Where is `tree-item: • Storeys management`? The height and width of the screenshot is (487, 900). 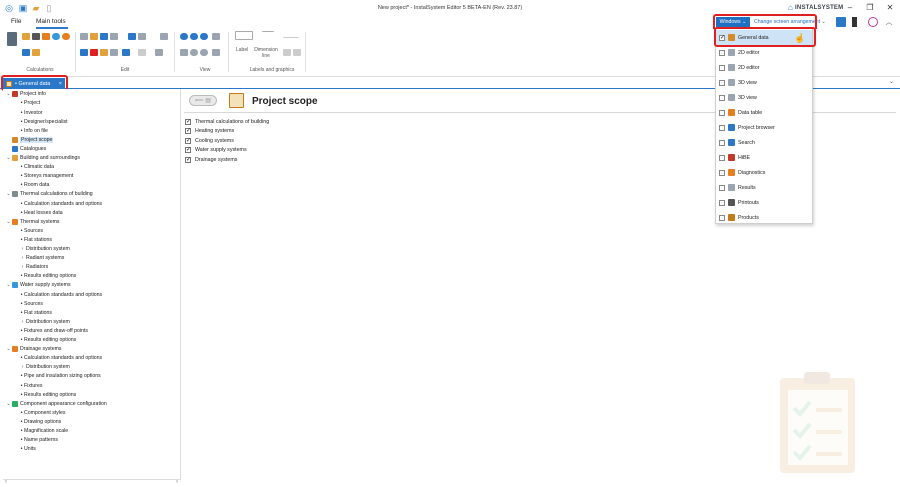 tree-item: • Storeys management is located at coordinates (46, 176).